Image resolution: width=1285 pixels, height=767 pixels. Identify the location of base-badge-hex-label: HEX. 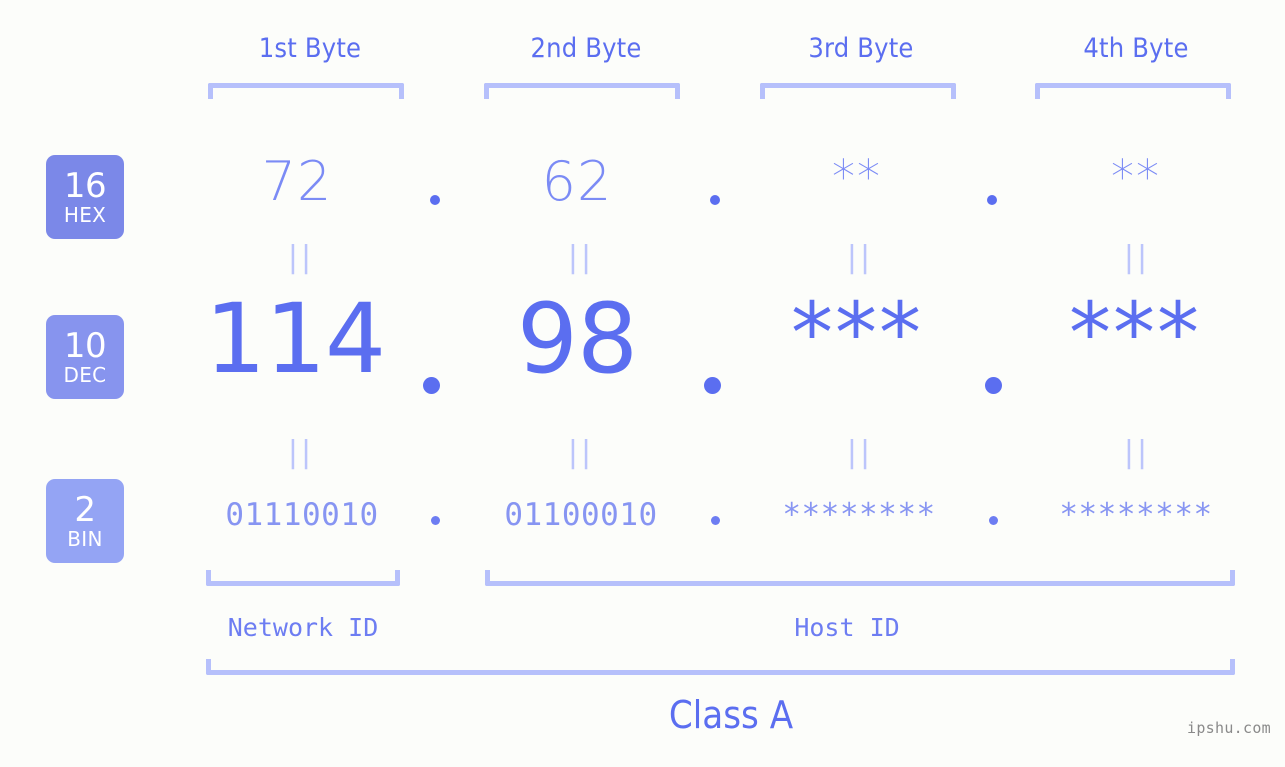
(85, 215).